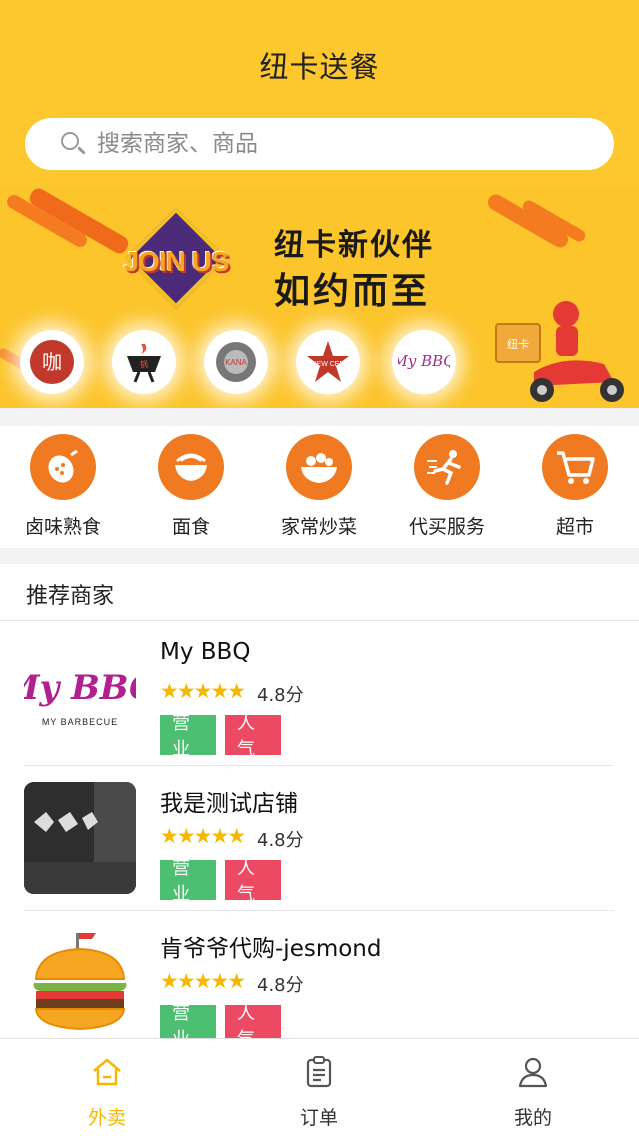  I want to click on category-label: 超市, so click(574, 527).